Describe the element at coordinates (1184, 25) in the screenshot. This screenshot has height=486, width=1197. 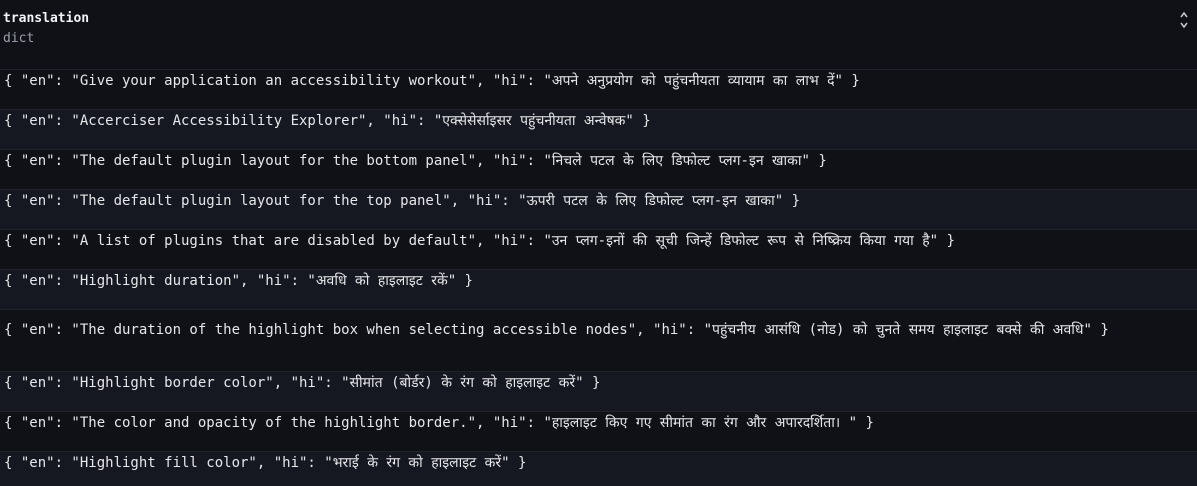
I see `sort-down-icon` at that location.